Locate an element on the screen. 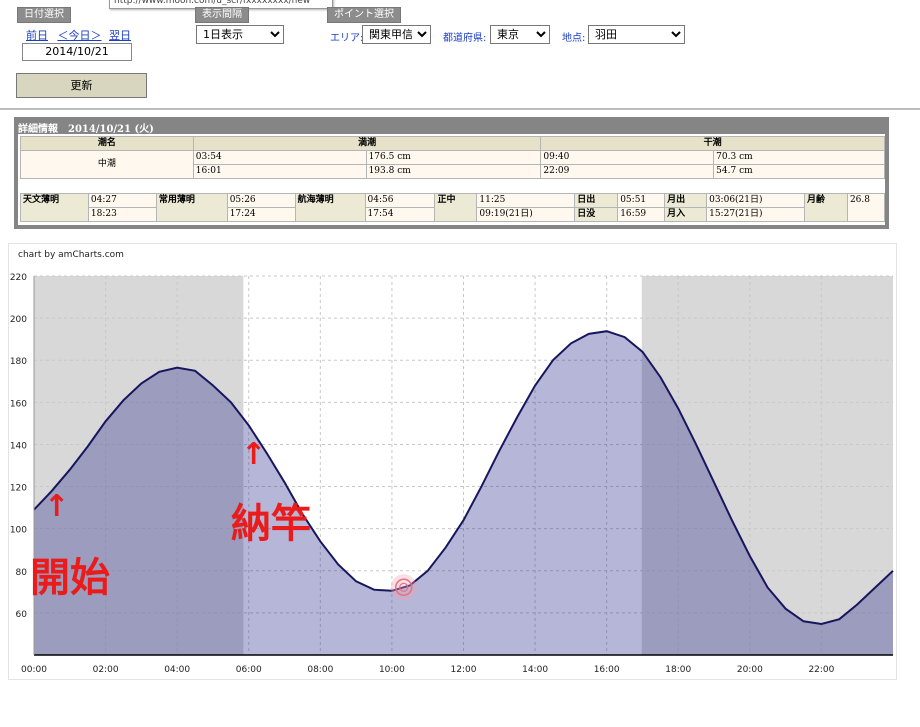  finish-arrow-icon: ↑ is located at coordinates (254, 454).